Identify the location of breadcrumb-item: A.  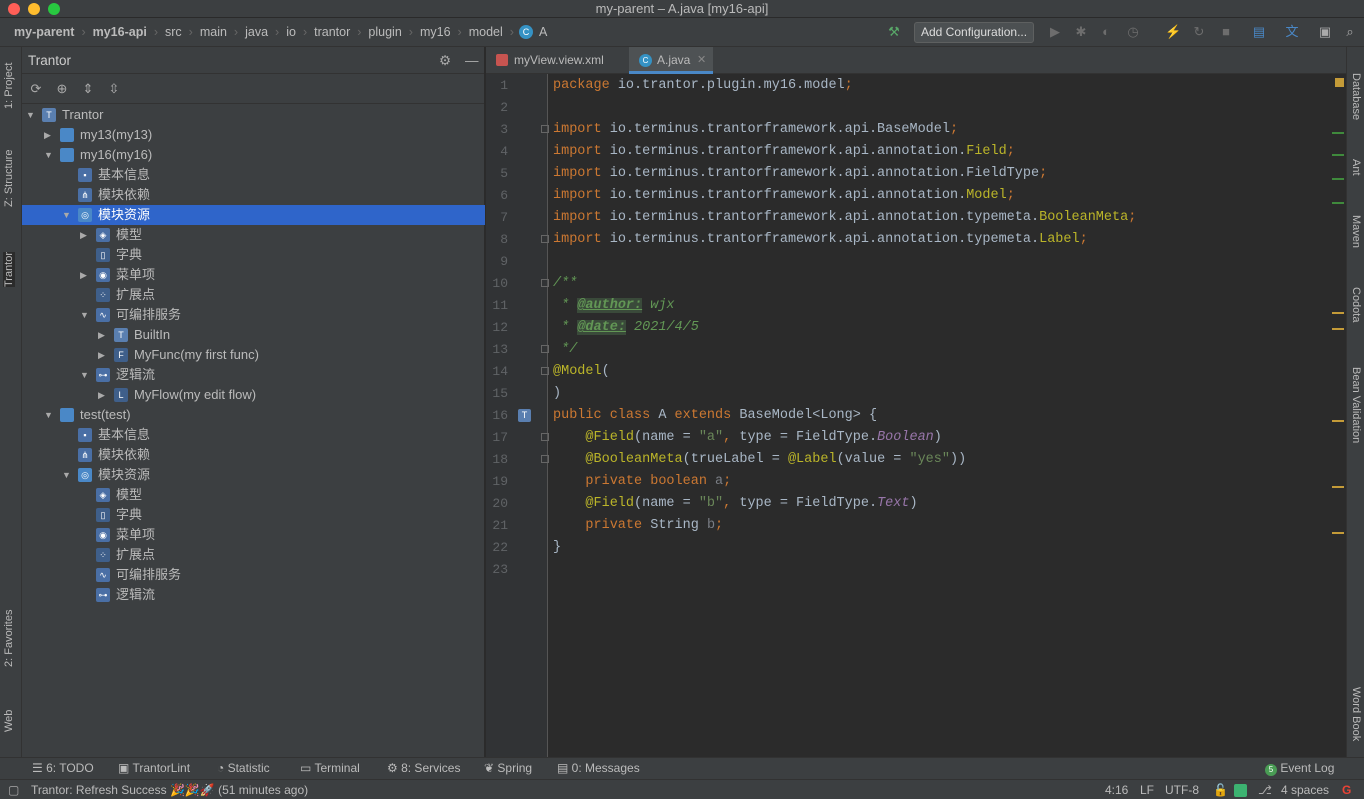
(543, 32).